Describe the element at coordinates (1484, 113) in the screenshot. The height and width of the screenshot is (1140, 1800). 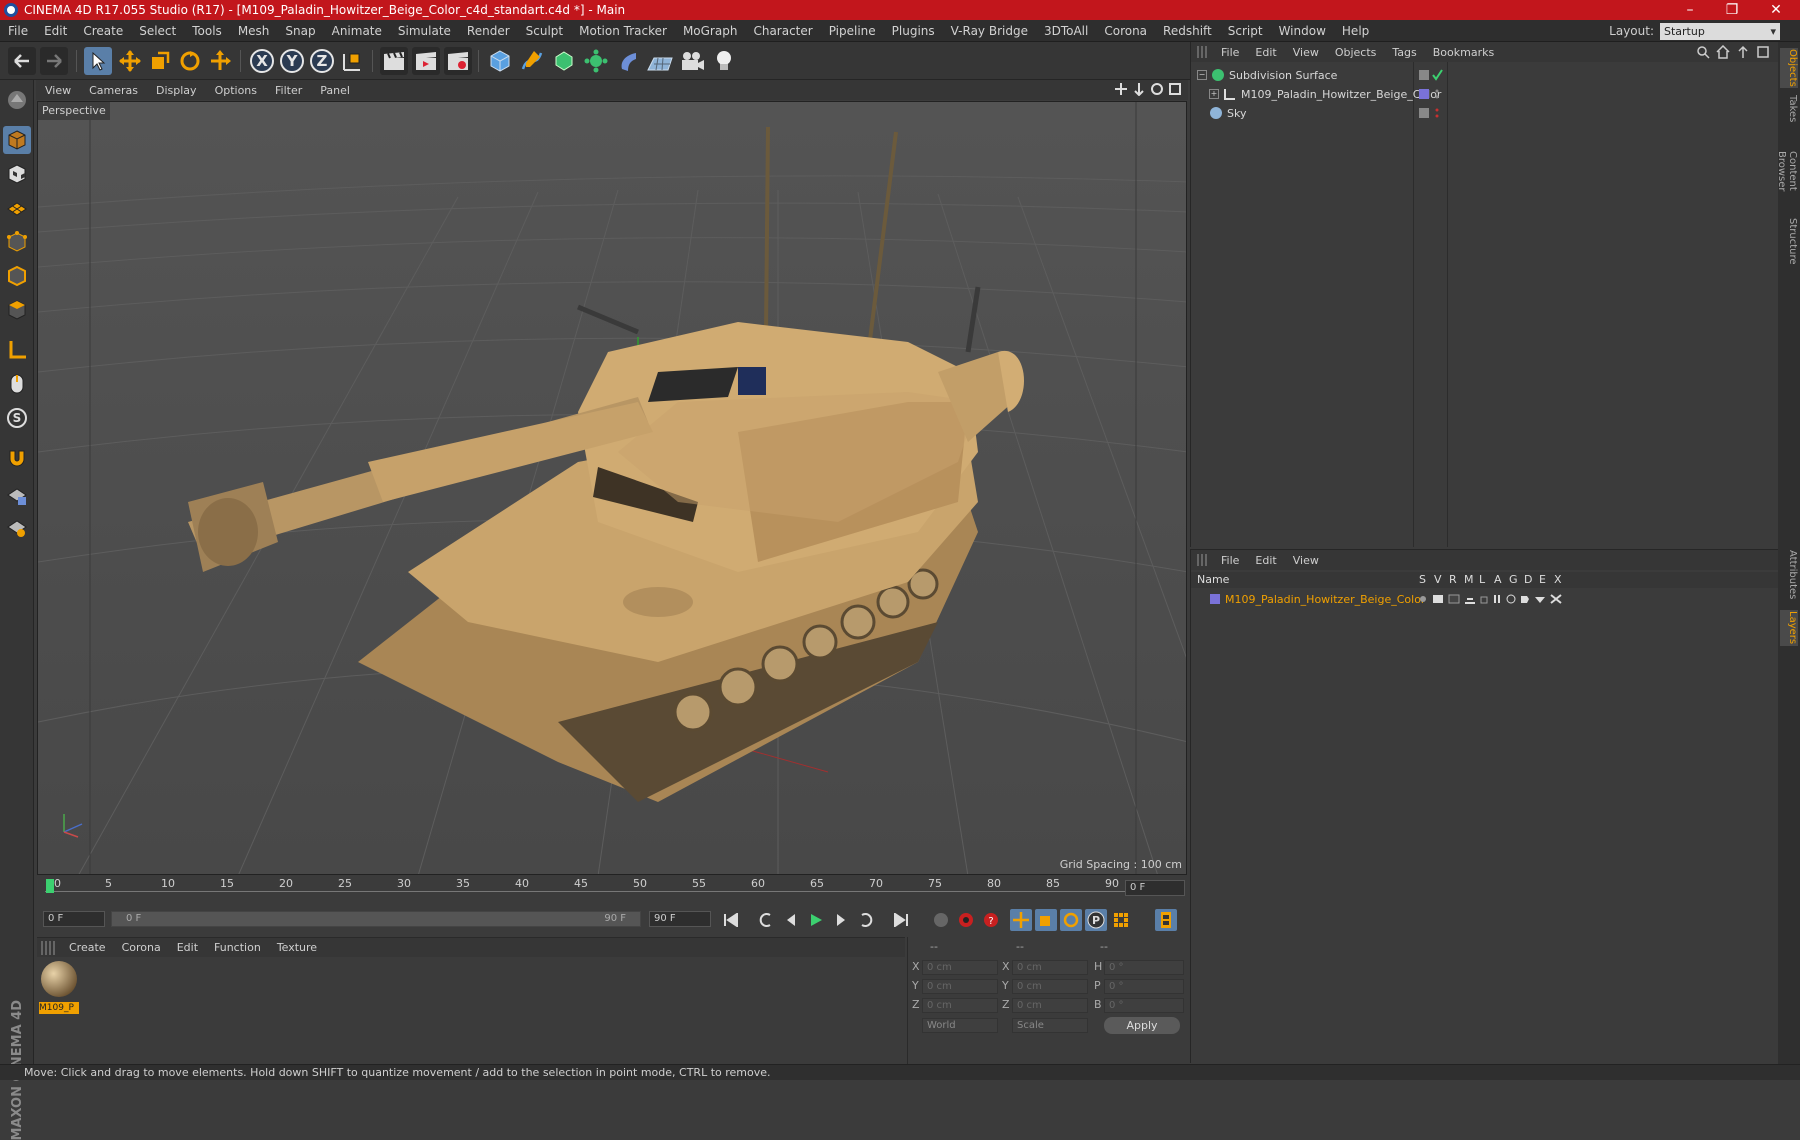
I see `object-row-sky: Sky` at that location.